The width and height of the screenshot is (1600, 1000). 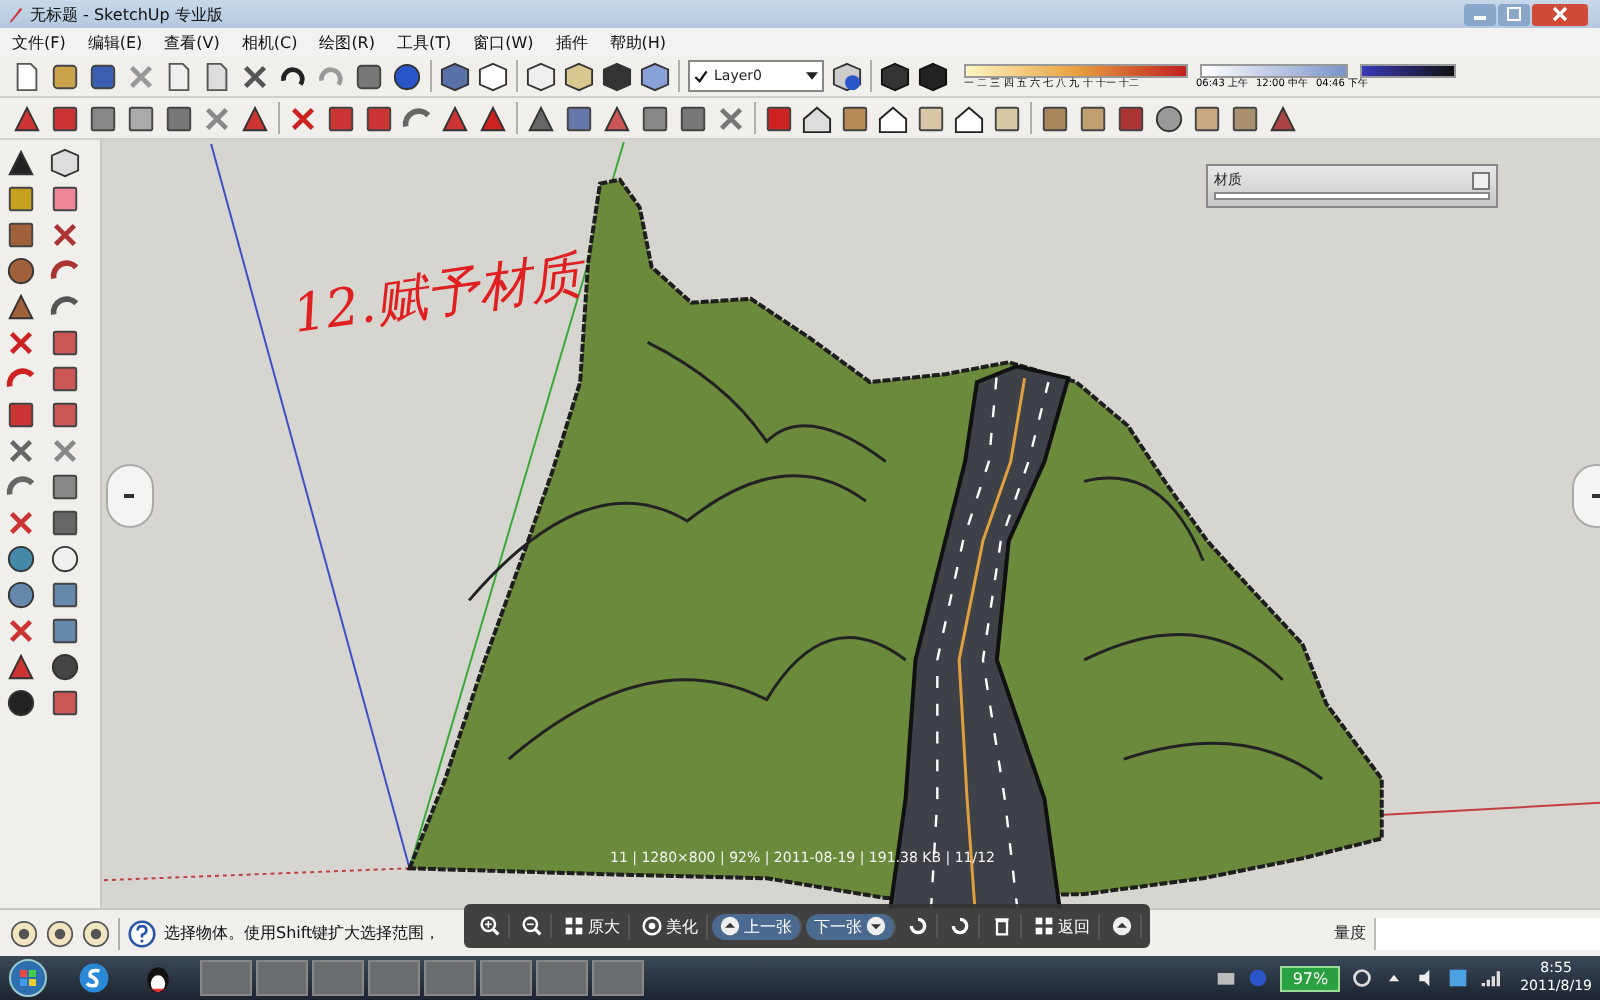 What do you see at coordinates (179, 76) in the screenshot?
I see `copy-icon` at bounding box center [179, 76].